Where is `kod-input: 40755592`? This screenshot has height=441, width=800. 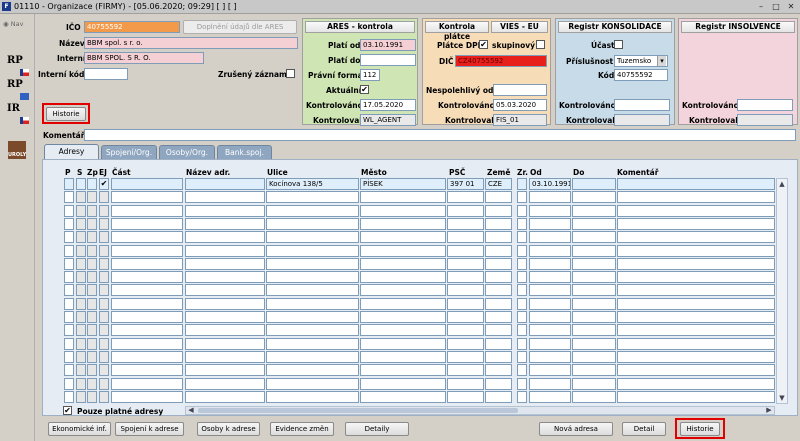 kod-input: 40755592 is located at coordinates (641, 75).